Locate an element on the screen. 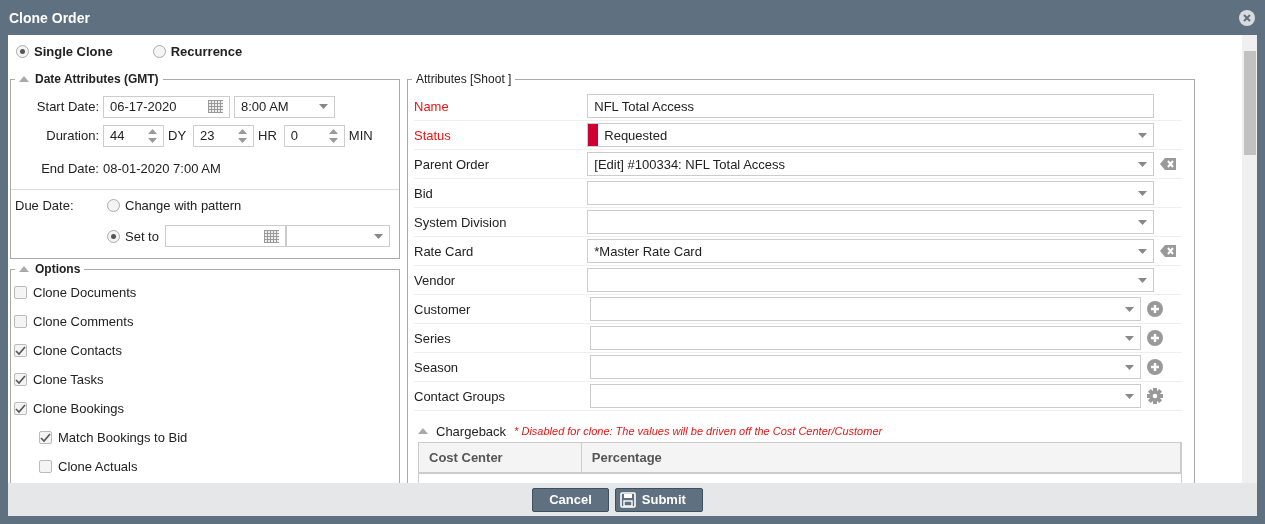 The height and width of the screenshot is (524, 1265). cancel-button: Cancel is located at coordinates (570, 499).